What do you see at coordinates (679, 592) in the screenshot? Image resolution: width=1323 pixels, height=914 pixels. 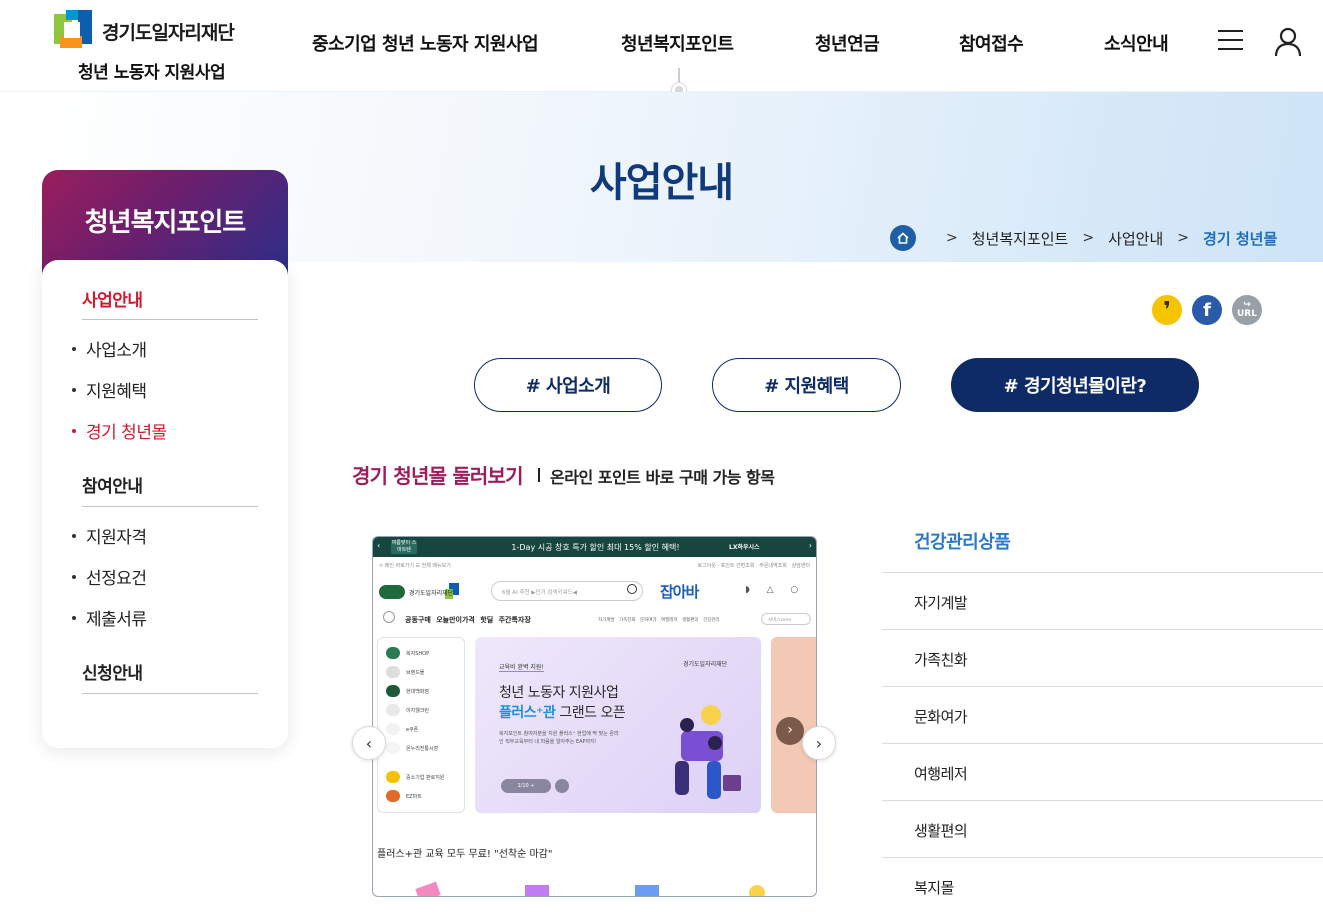 I see `preview-brand: 잡아바` at bounding box center [679, 592].